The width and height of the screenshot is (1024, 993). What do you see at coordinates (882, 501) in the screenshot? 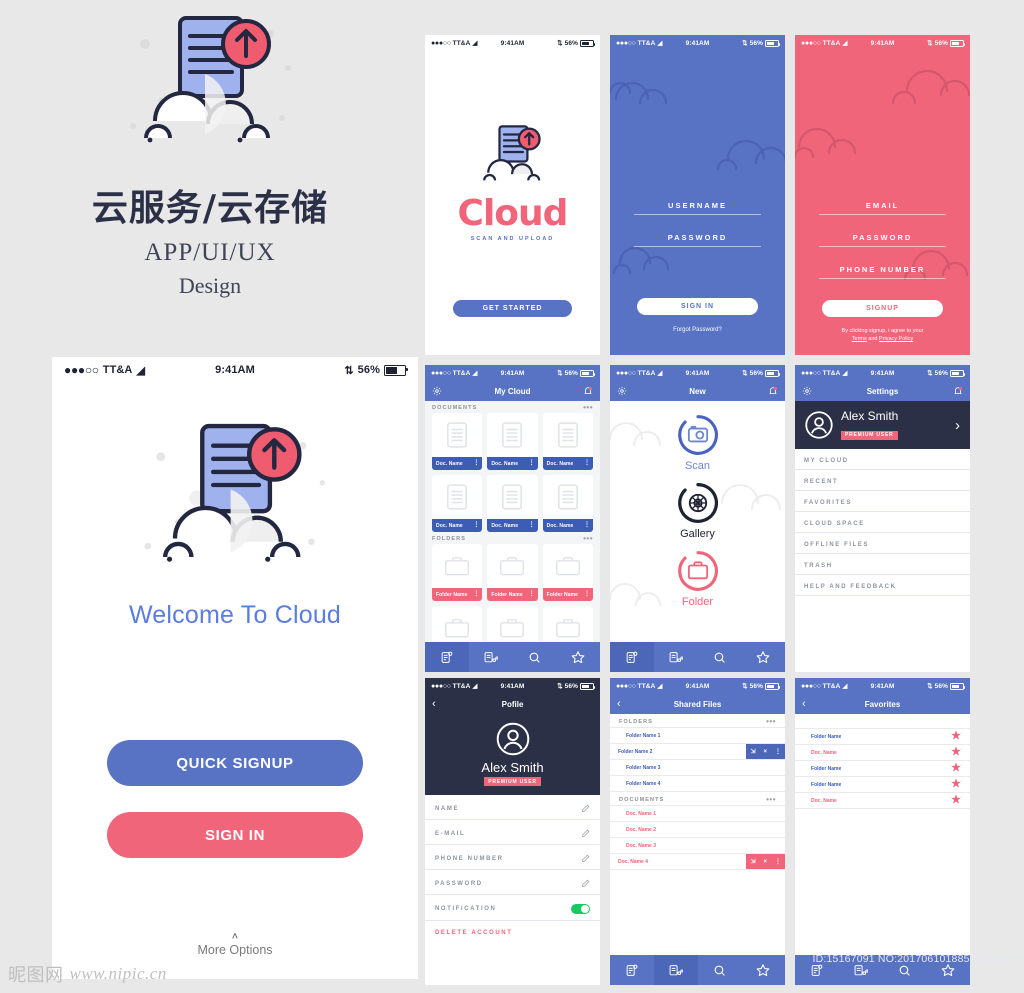
I see `settings-item-favorites: FAVORITES` at bounding box center [882, 501].